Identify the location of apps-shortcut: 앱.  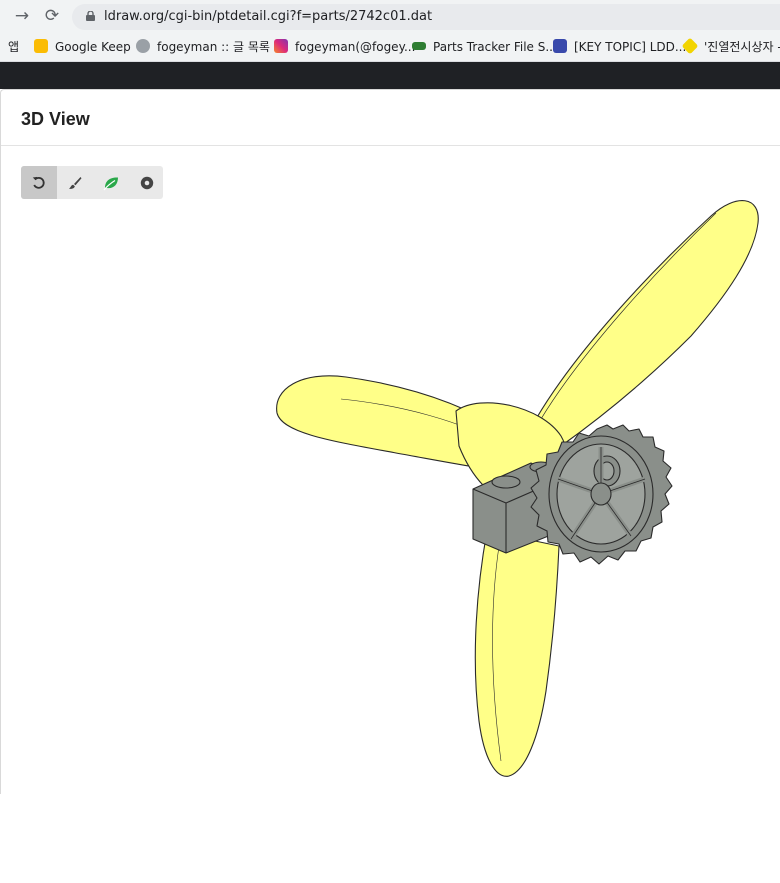
(13, 47).